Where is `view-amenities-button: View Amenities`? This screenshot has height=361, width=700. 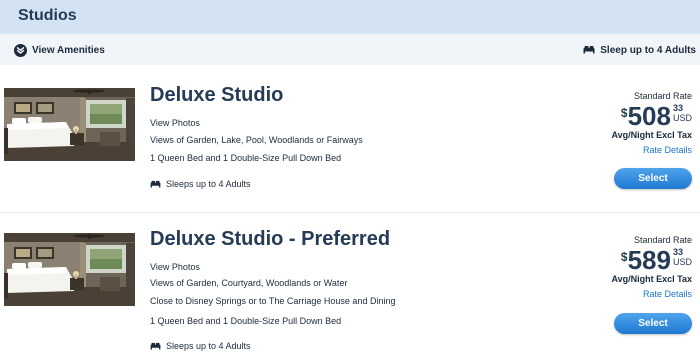 view-amenities-button: View Amenities is located at coordinates (59, 50).